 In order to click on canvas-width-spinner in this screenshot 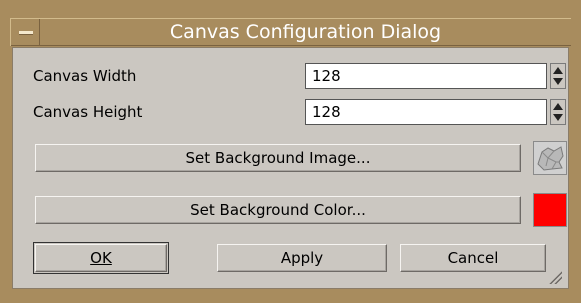, I will do `click(558, 76)`.